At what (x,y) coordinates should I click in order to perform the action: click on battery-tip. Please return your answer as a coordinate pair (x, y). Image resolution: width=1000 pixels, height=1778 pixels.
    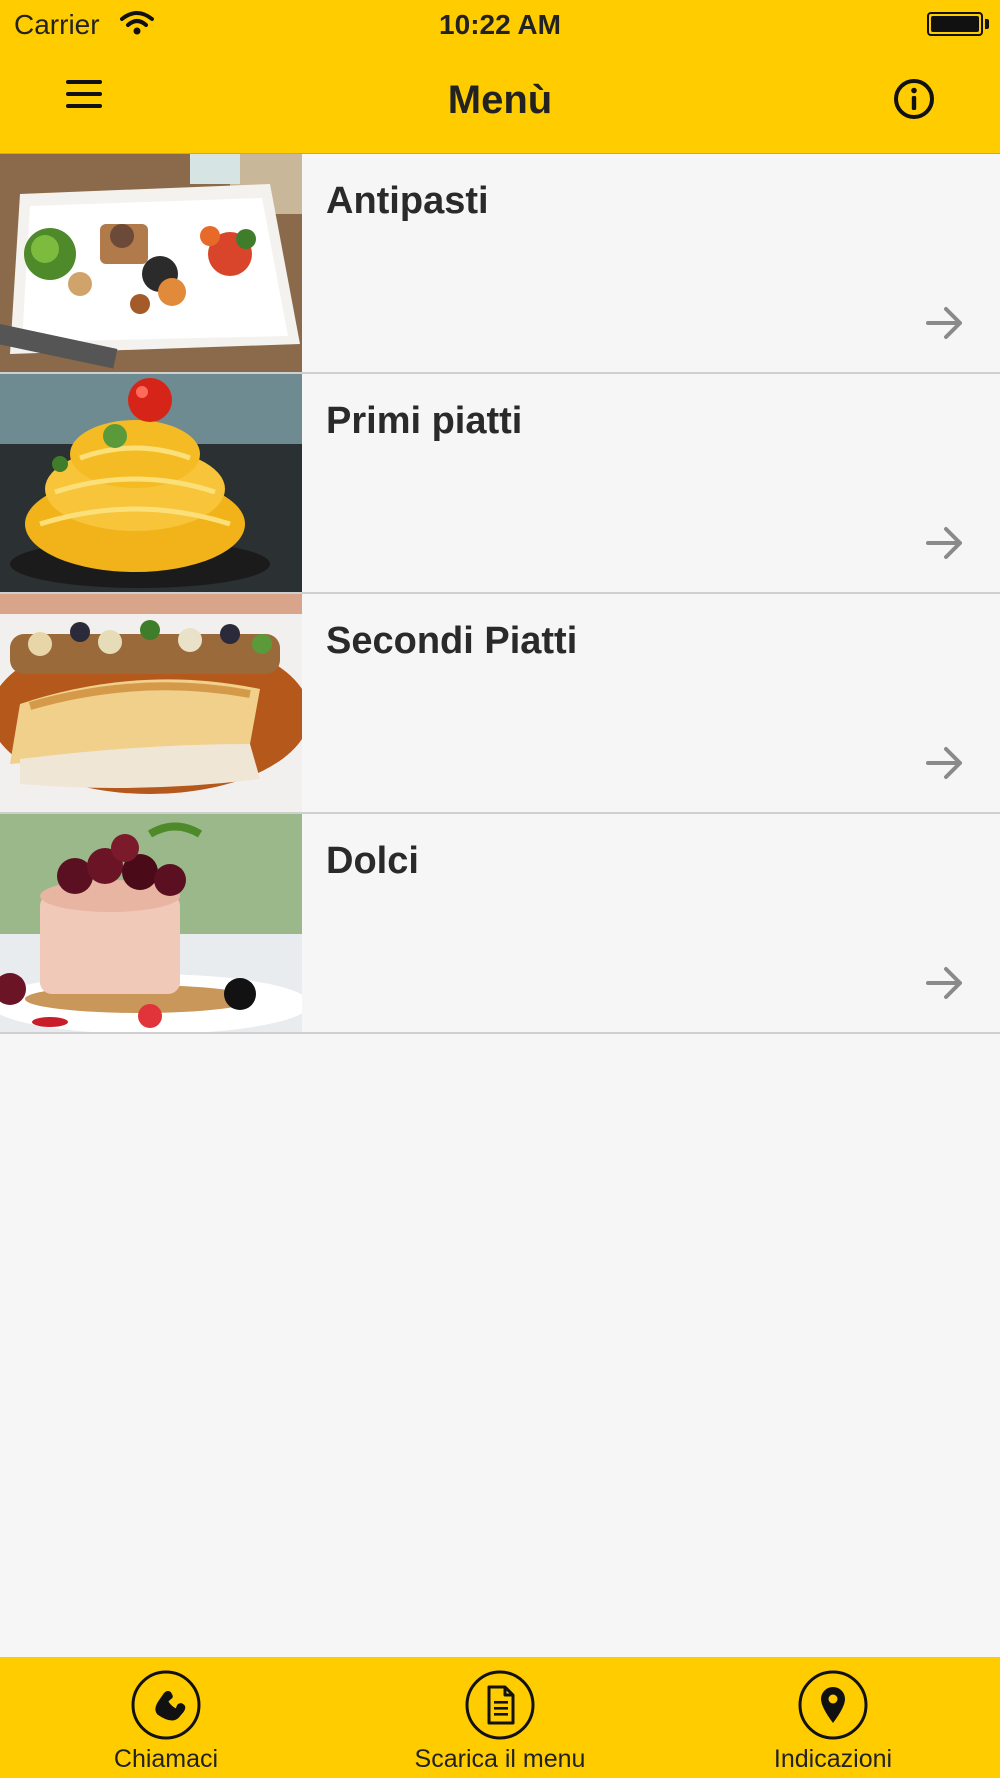
    Looking at the image, I should click on (987, 24).